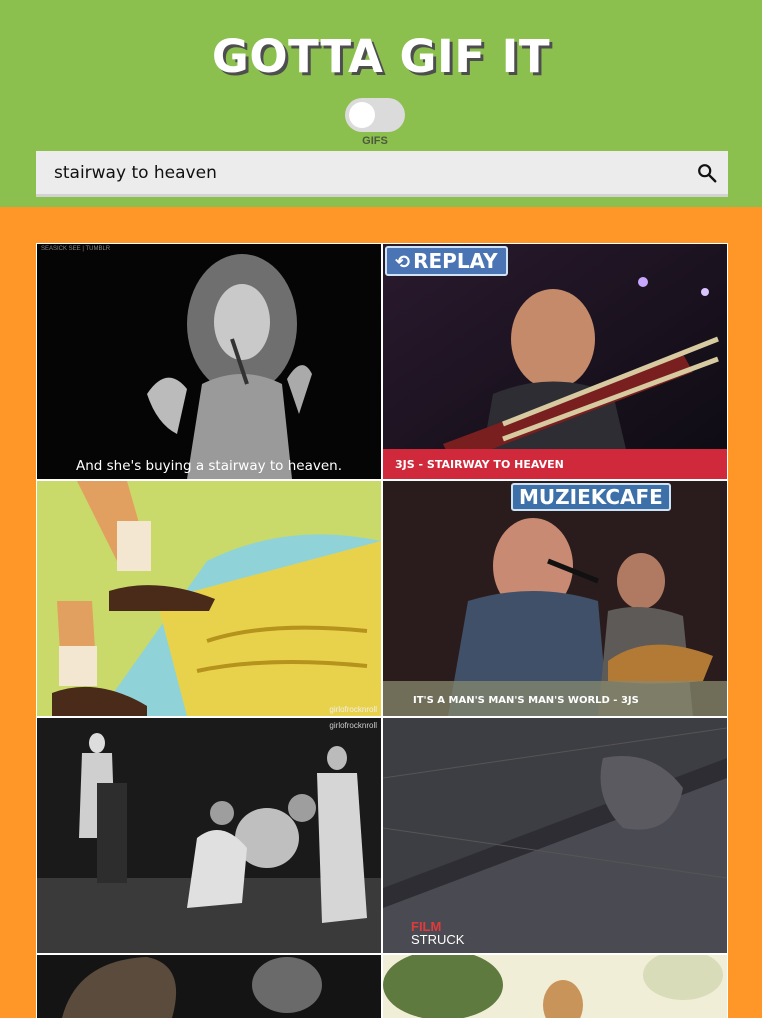 This screenshot has height=1018, width=762. What do you see at coordinates (438, 939) in the screenshot?
I see `logo-bottom: STRUCK` at bounding box center [438, 939].